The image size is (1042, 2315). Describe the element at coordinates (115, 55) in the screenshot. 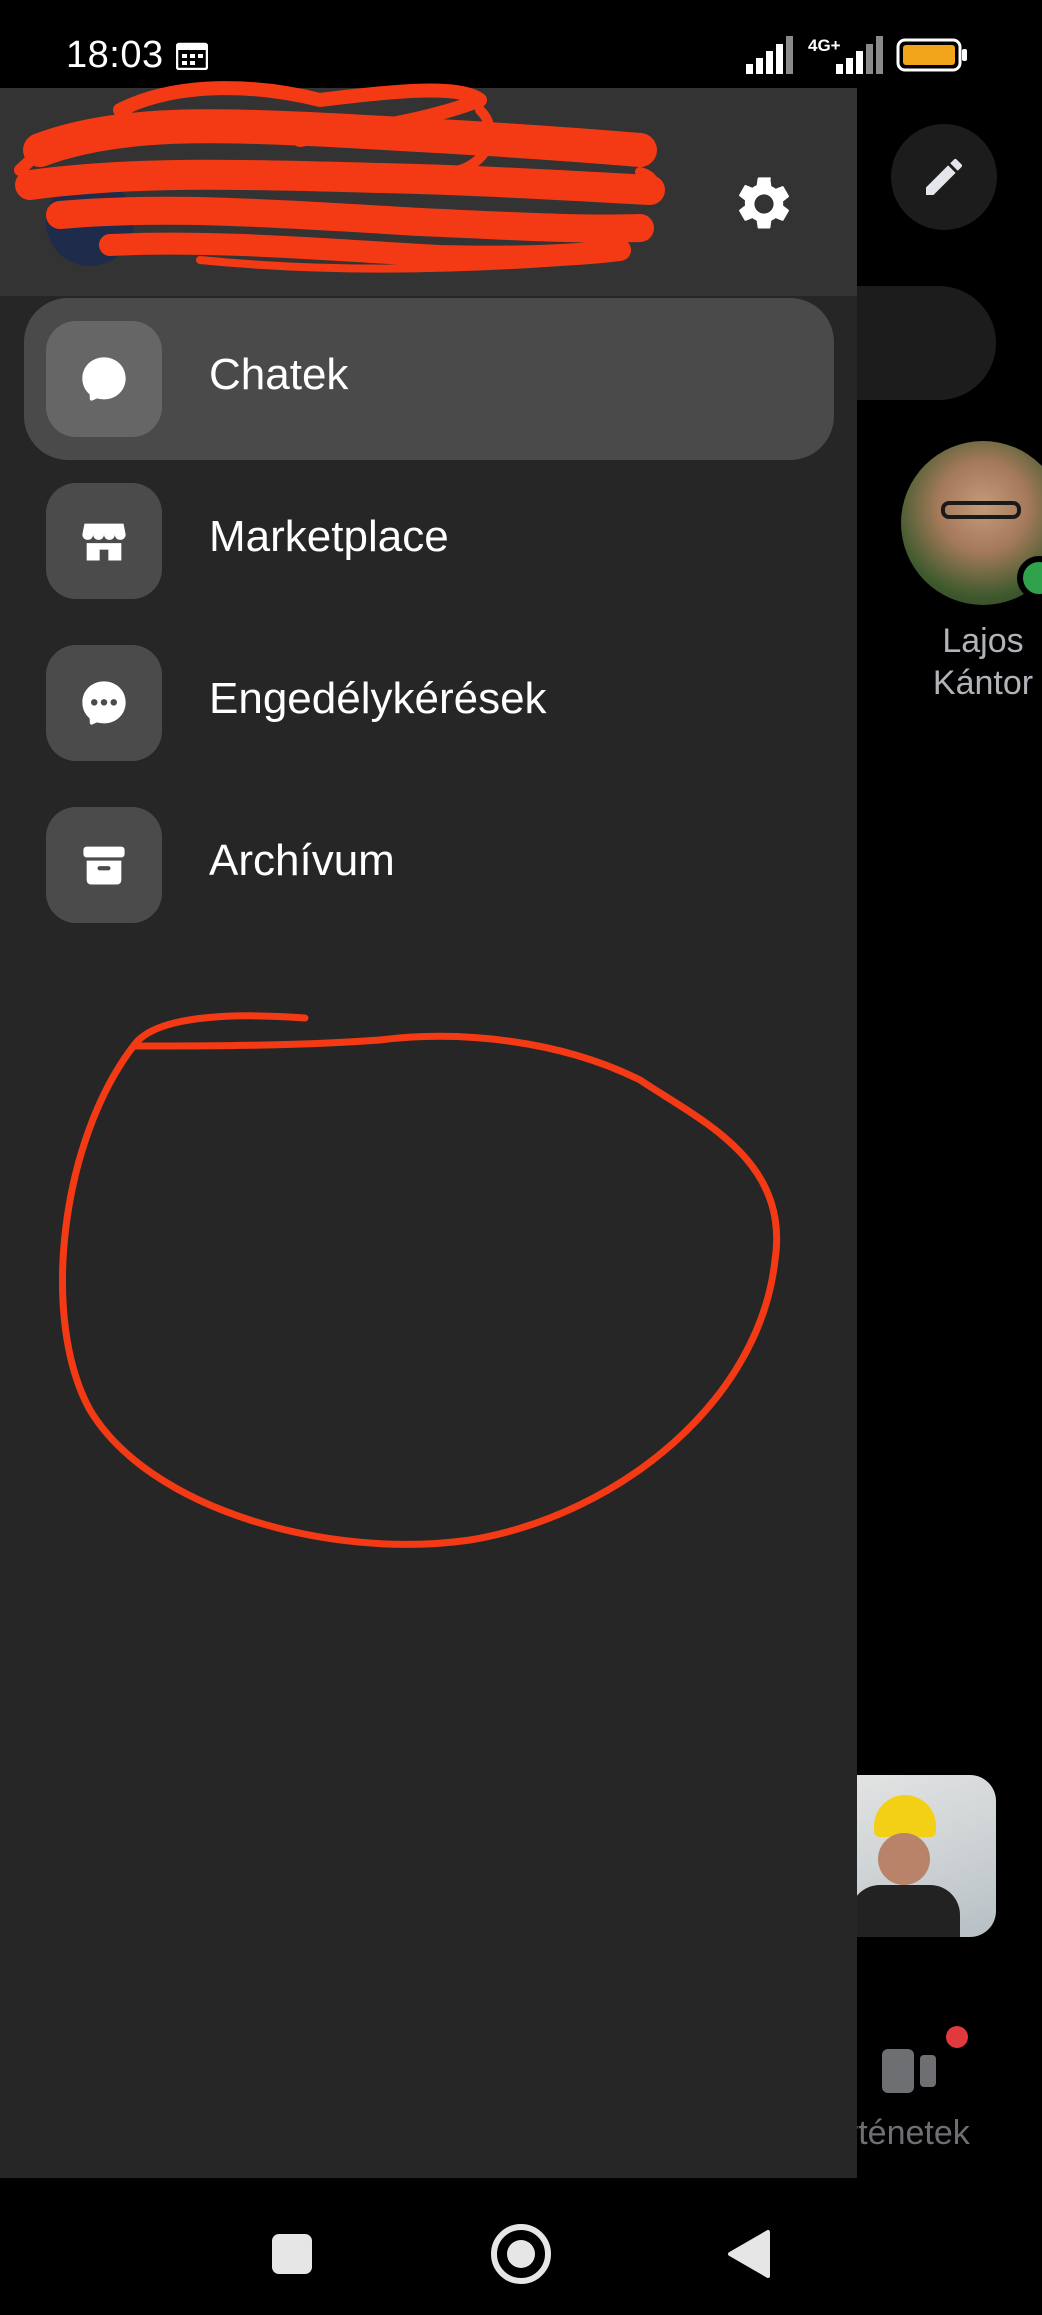

I see `status-time: 18:03` at that location.